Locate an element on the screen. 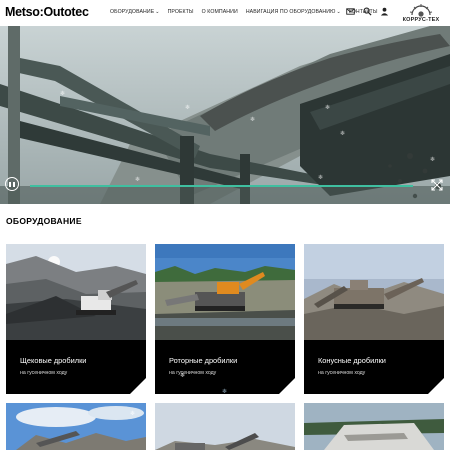  mail-icon is located at coordinates (350, 11).